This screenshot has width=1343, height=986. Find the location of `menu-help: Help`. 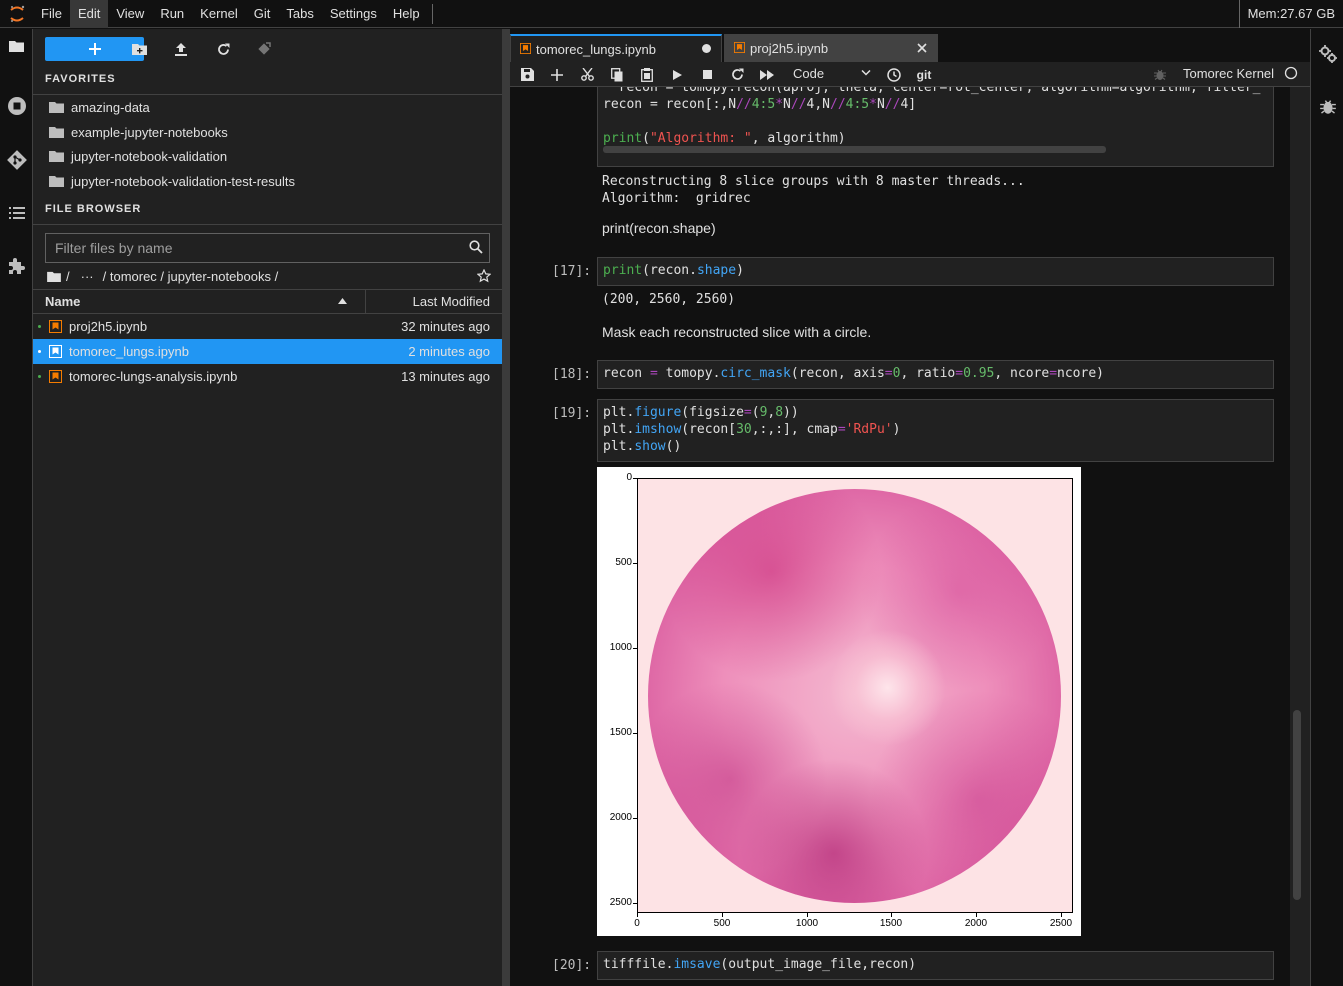

menu-help: Help is located at coordinates (406, 14).